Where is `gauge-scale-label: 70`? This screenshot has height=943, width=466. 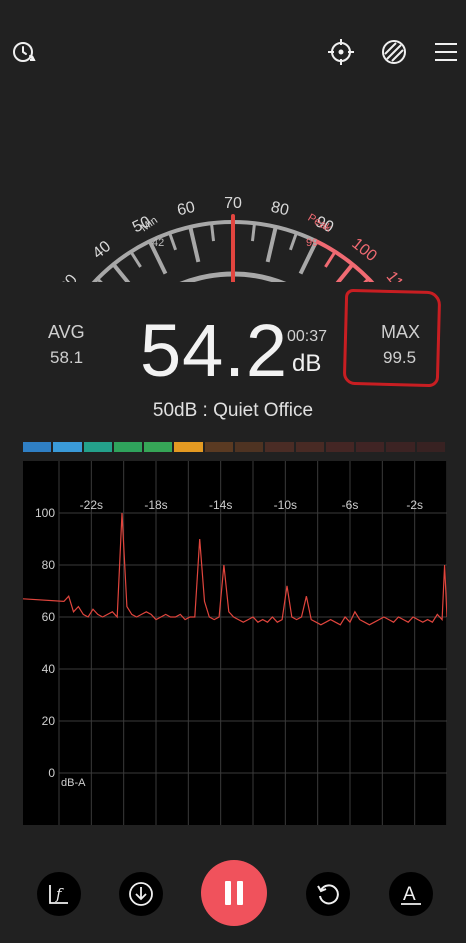
gauge-scale-label: 70 is located at coordinates (233, 203).